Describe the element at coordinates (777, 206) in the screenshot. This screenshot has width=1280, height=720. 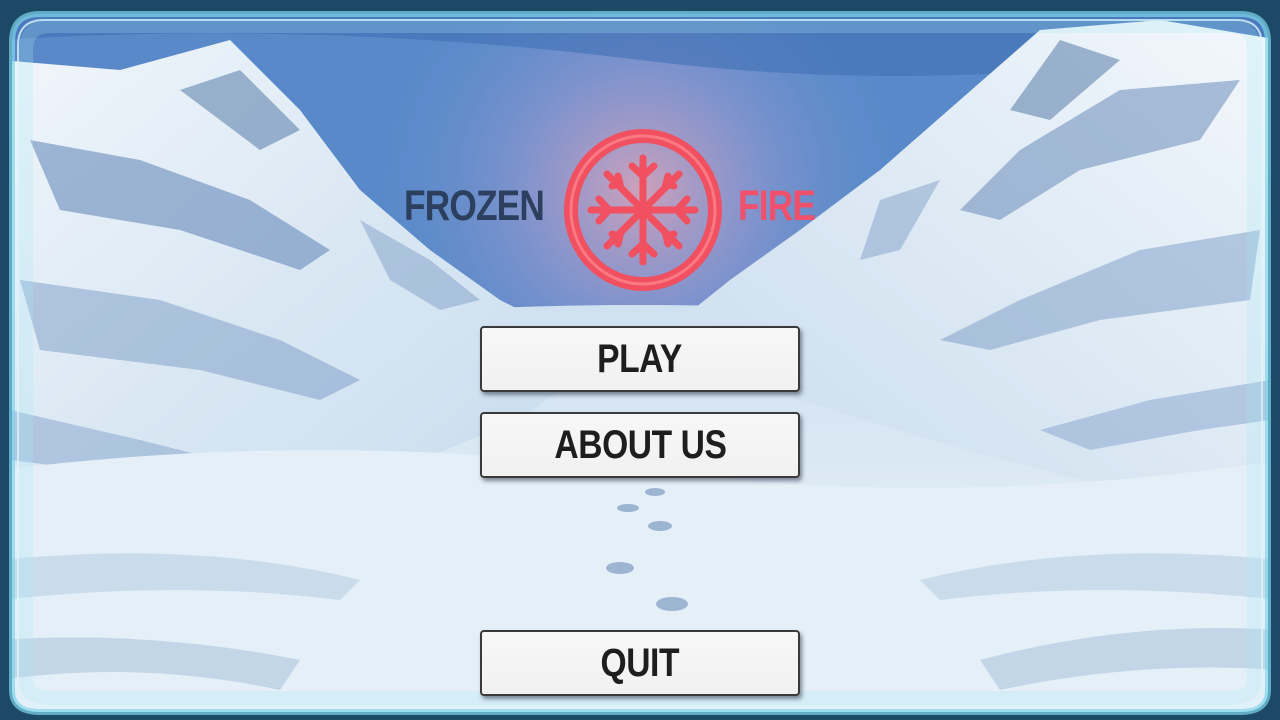
I see `title-fire: FIRE` at that location.